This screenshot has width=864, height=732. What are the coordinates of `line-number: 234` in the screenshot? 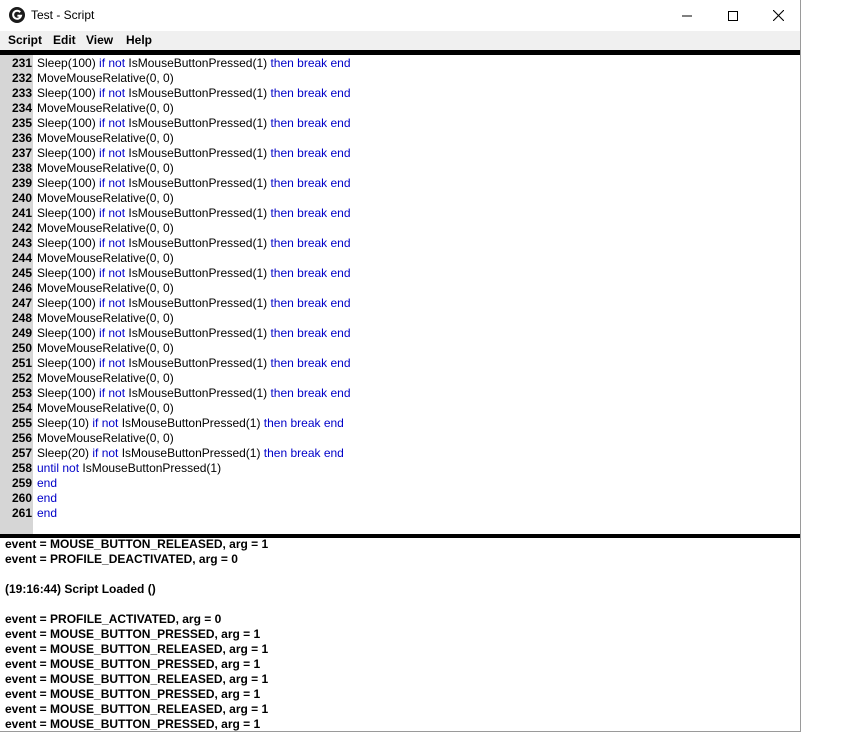 It's located at (21, 108).